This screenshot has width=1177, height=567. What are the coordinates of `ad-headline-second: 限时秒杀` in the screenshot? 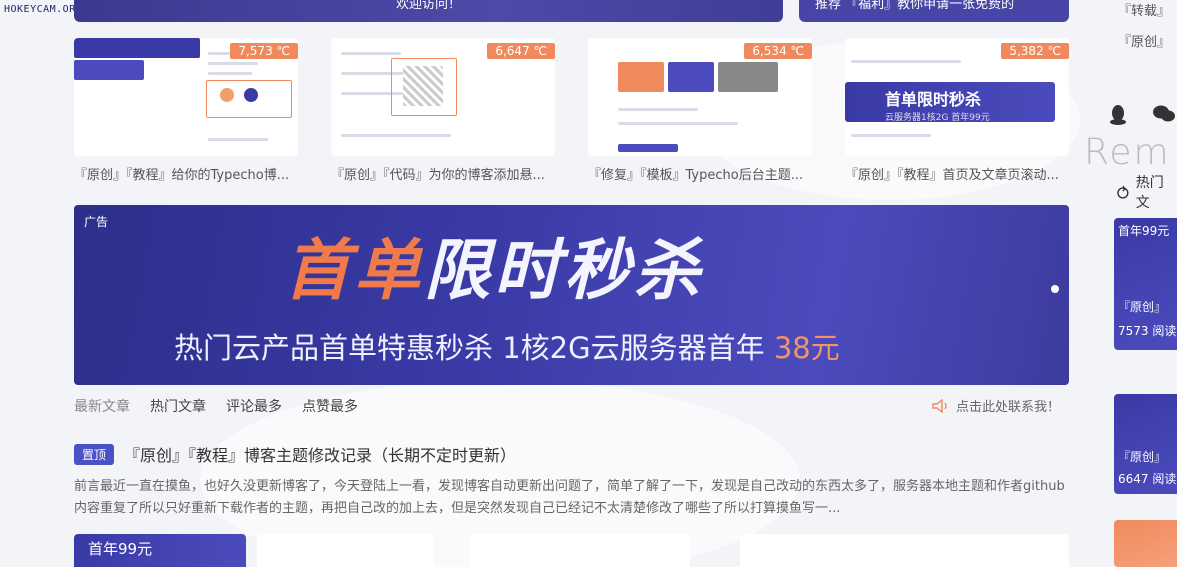 It's located at (564, 270).